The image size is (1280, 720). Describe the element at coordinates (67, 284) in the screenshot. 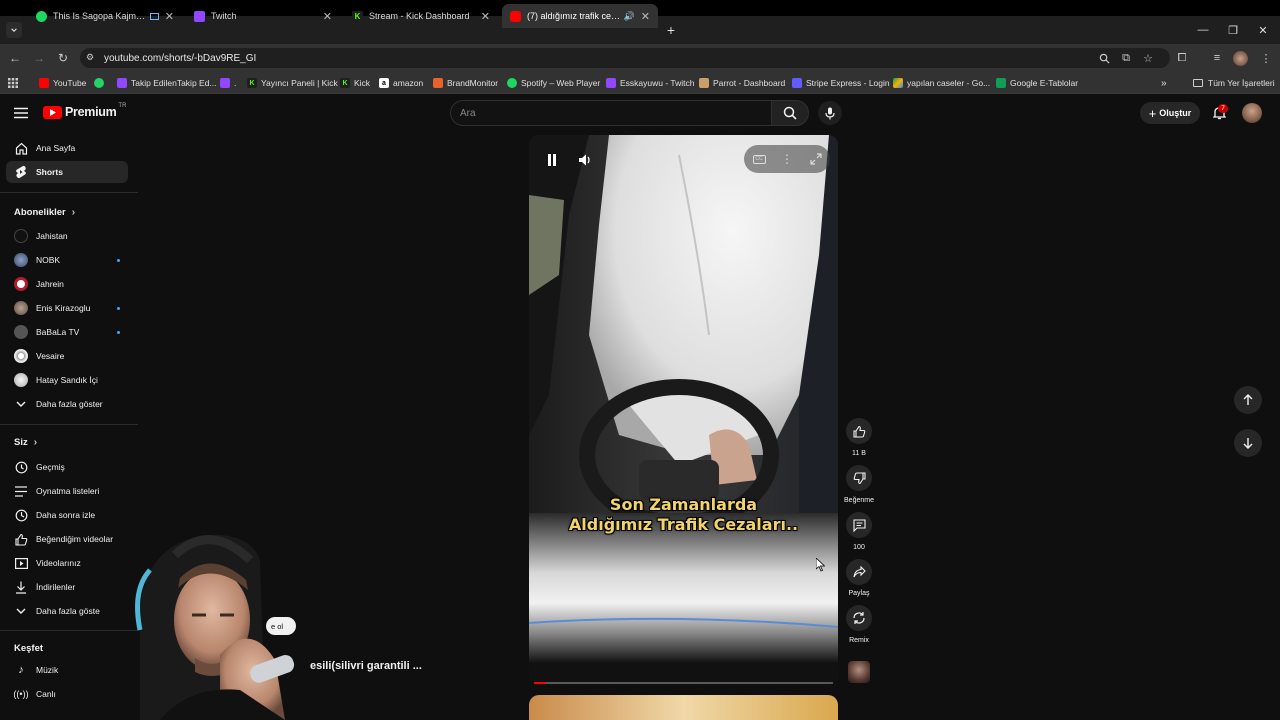

I see `sidebar-sub-jahrein: Jahrein` at that location.